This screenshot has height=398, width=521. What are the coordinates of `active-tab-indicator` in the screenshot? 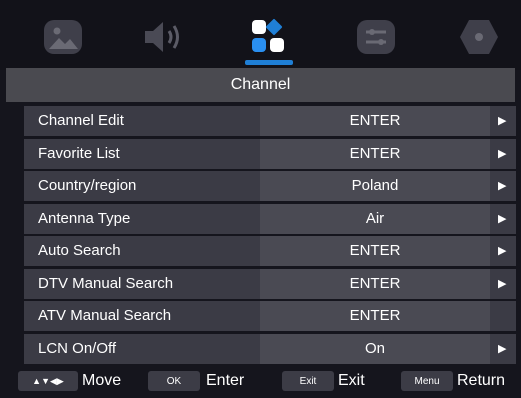 It's located at (269, 62).